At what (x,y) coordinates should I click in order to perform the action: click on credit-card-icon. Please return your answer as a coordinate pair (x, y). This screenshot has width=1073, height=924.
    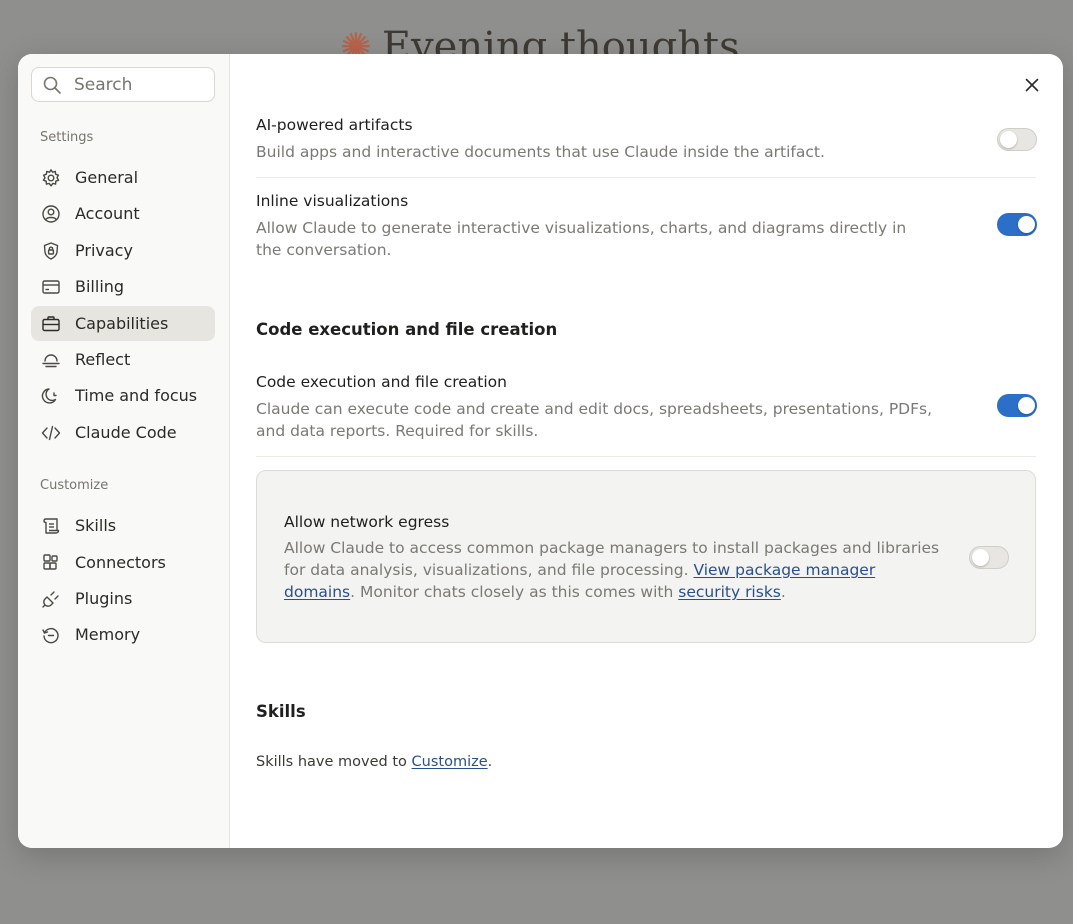
    Looking at the image, I should click on (51, 287).